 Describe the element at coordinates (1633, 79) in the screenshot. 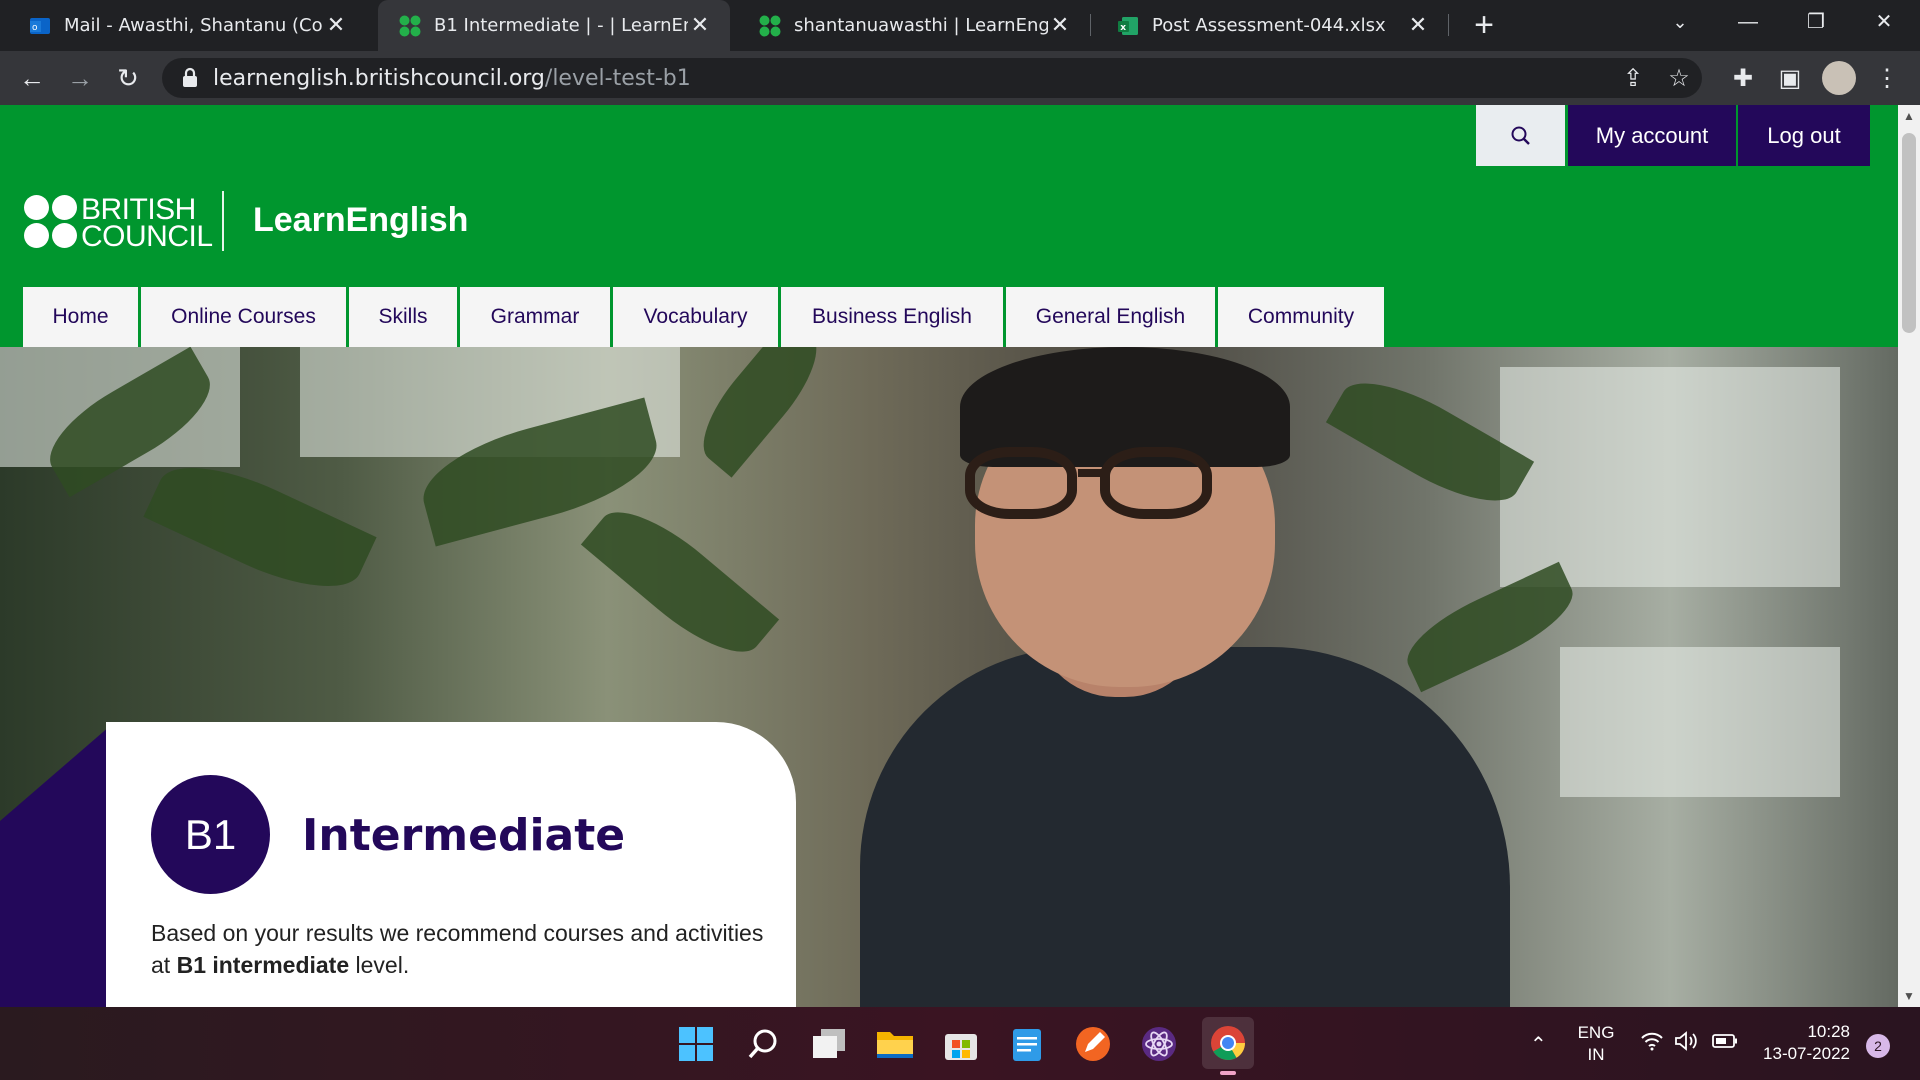

I see `share-icon: ⇪` at that location.